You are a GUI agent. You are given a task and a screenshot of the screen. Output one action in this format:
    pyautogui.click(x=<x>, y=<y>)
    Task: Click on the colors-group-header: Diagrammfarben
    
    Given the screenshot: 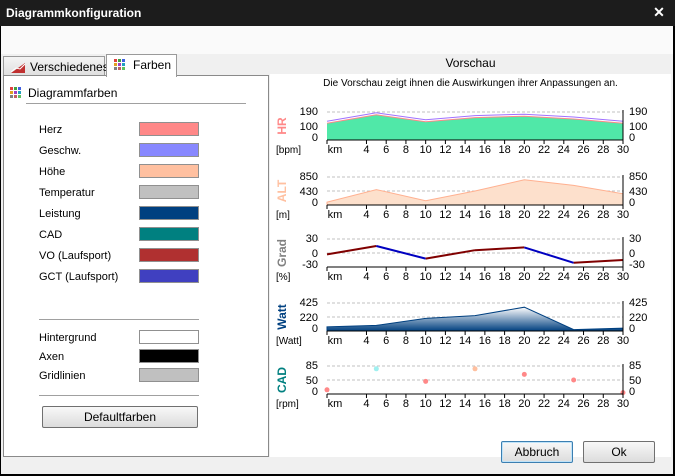 What is the action you would take?
    pyautogui.click(x=64, y=93)
    